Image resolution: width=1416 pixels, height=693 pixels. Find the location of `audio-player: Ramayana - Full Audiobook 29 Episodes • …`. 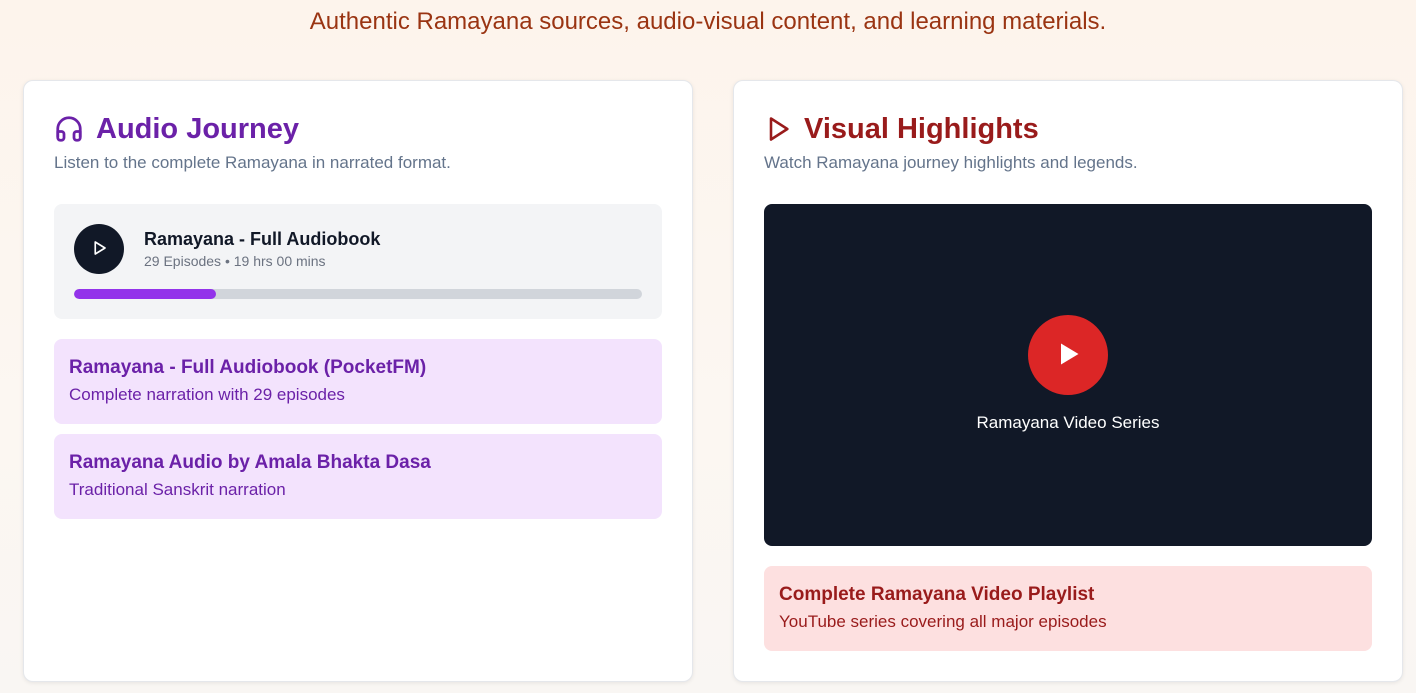

audio-player: Ramayana - Full Audiobook 29 Episodes • … is located at coordinates (358, 261).